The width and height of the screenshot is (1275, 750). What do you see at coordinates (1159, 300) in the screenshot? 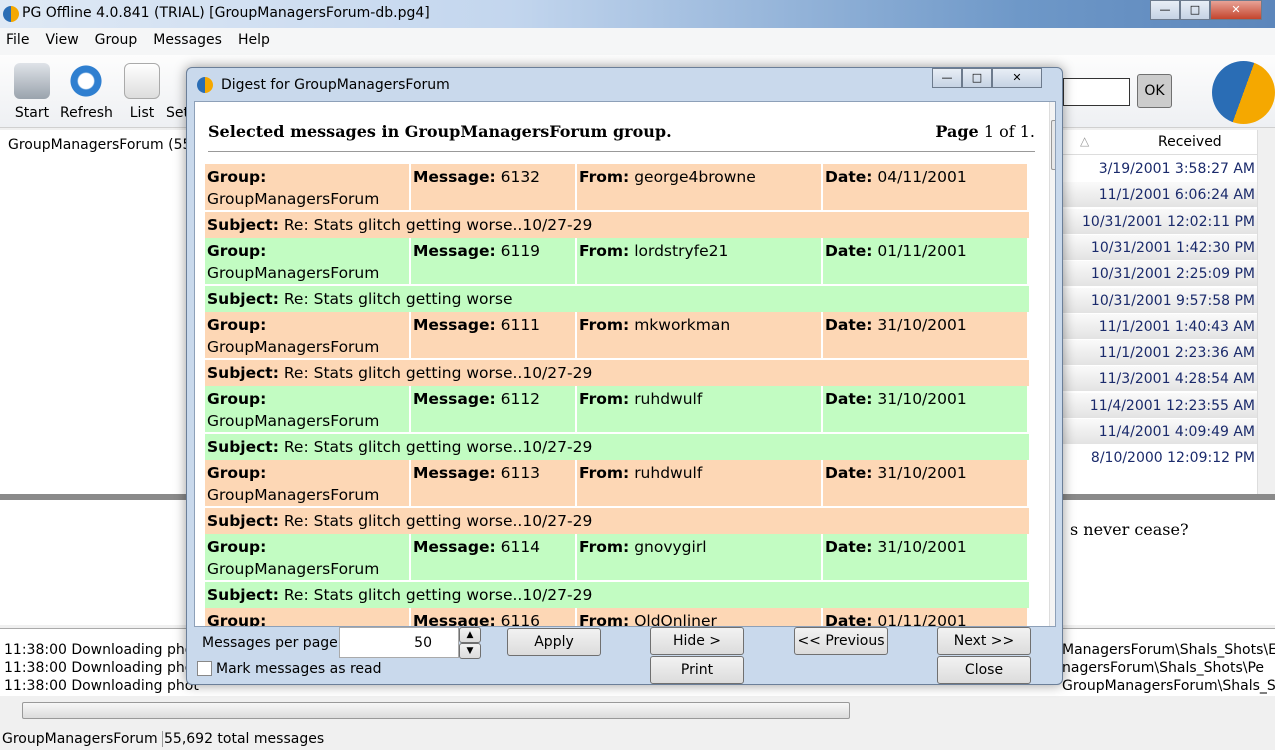
I see `list-row: 10/31/2001 9:57:58 PM` at bounding box center [1159, 300].